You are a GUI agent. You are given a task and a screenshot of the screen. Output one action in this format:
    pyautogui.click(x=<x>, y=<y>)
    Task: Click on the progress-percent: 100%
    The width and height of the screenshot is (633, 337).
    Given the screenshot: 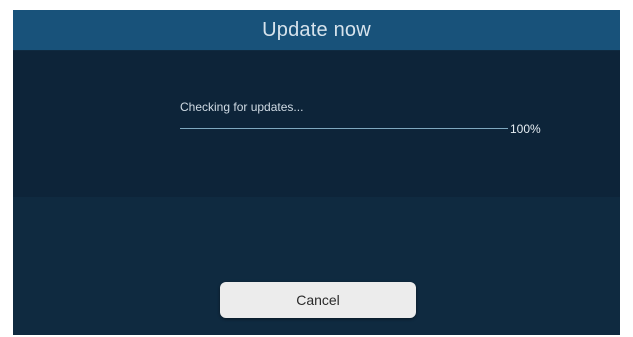 What is the action you would take?
    pyautogui.click(x=525, y=129)
    